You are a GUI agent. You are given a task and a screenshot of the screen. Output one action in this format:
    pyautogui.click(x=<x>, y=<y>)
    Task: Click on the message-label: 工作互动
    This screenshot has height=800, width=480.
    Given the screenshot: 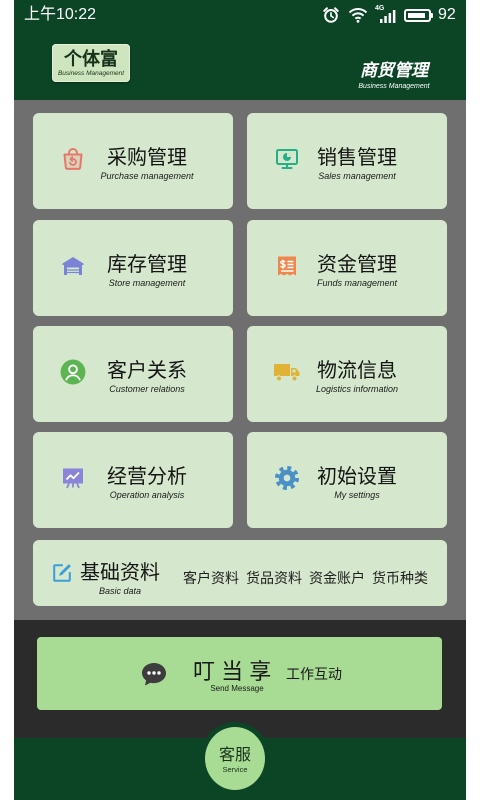 What is the action you would take?
    pyautogui.click(x=314, y=674)
    